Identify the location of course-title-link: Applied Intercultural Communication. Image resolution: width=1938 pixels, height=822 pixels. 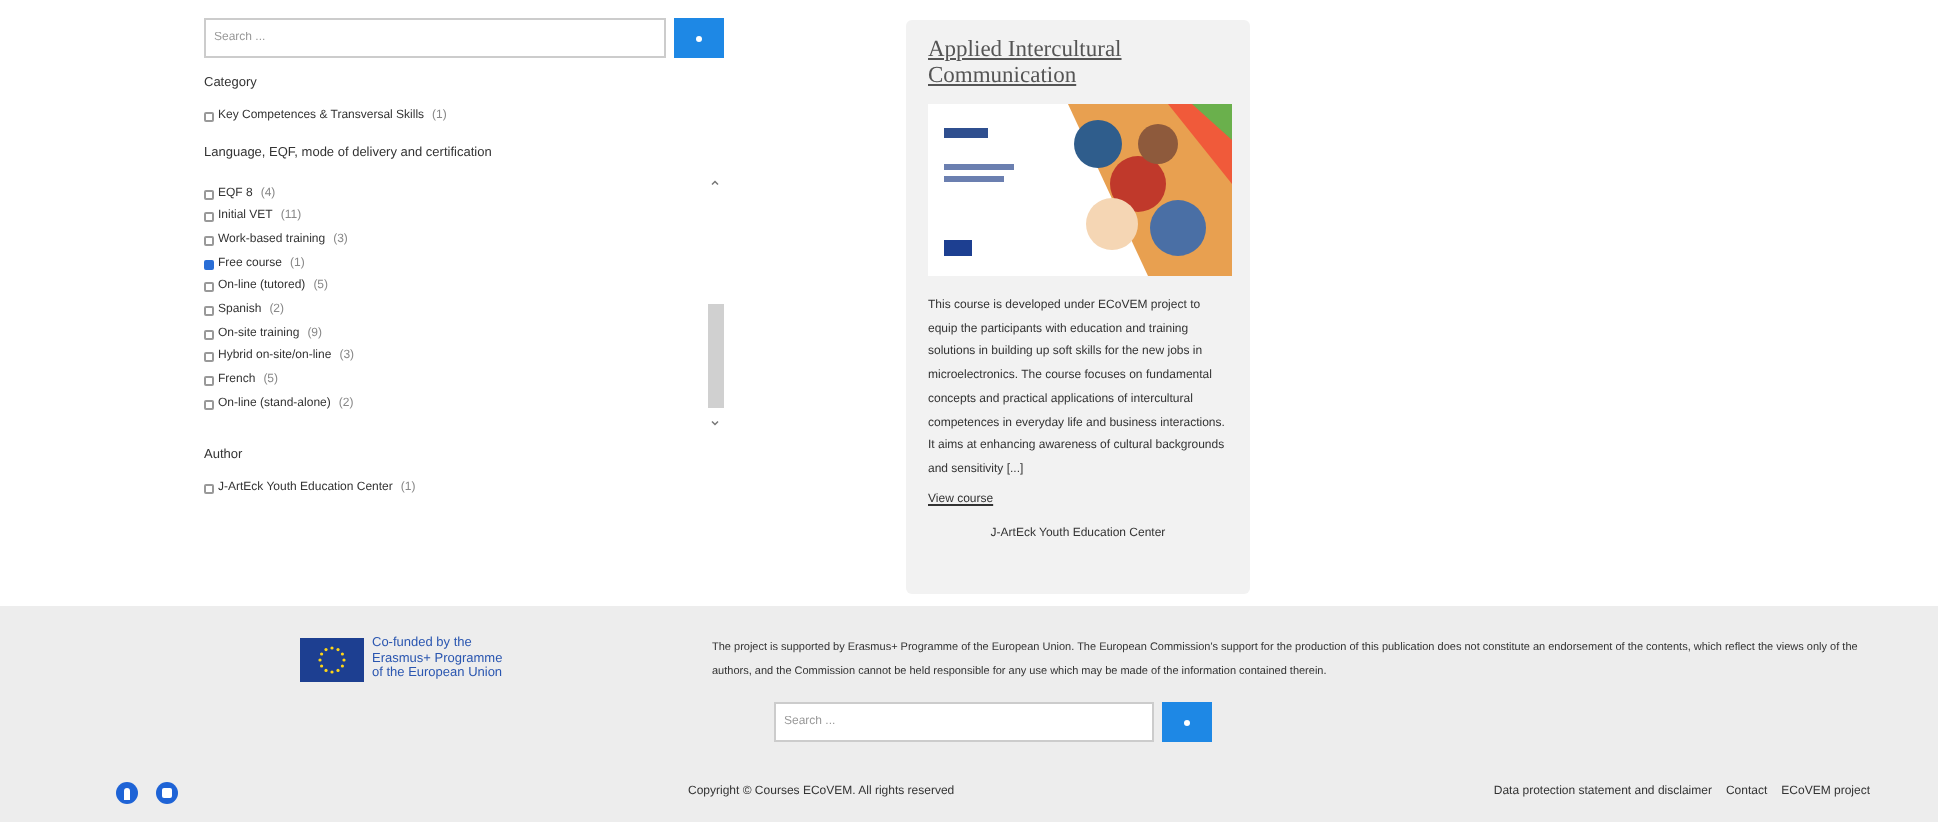
(1078, 64).